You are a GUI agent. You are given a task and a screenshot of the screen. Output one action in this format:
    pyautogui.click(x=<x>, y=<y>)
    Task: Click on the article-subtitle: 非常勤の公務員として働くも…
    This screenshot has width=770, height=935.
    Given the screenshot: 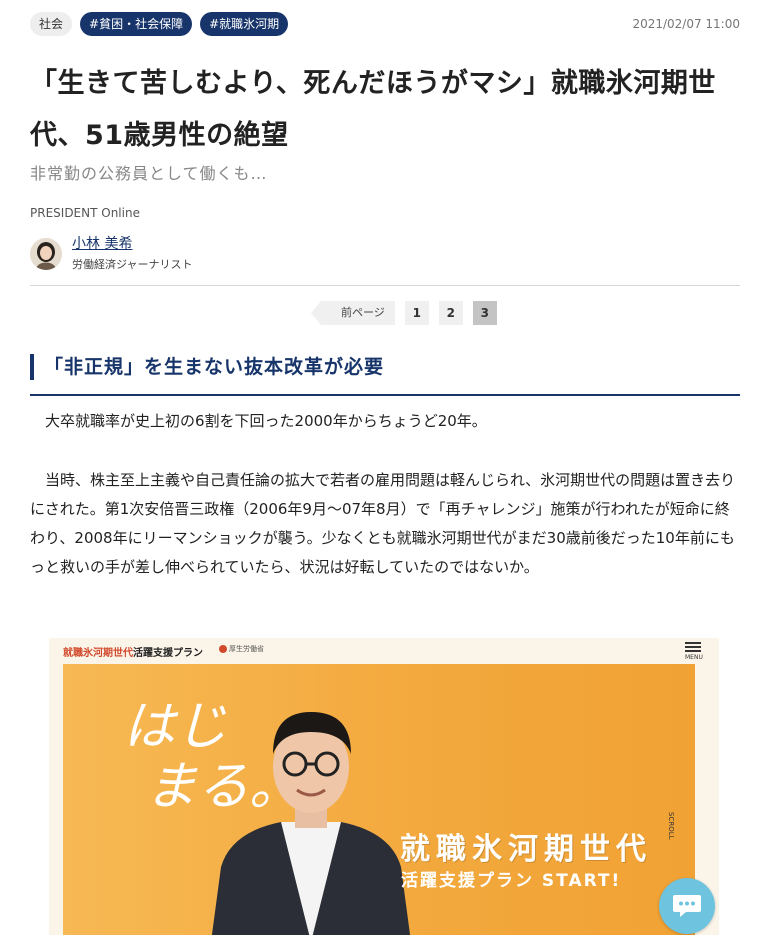 What is the action you would take?
    pyautogui.click(x=149, y=173)
    